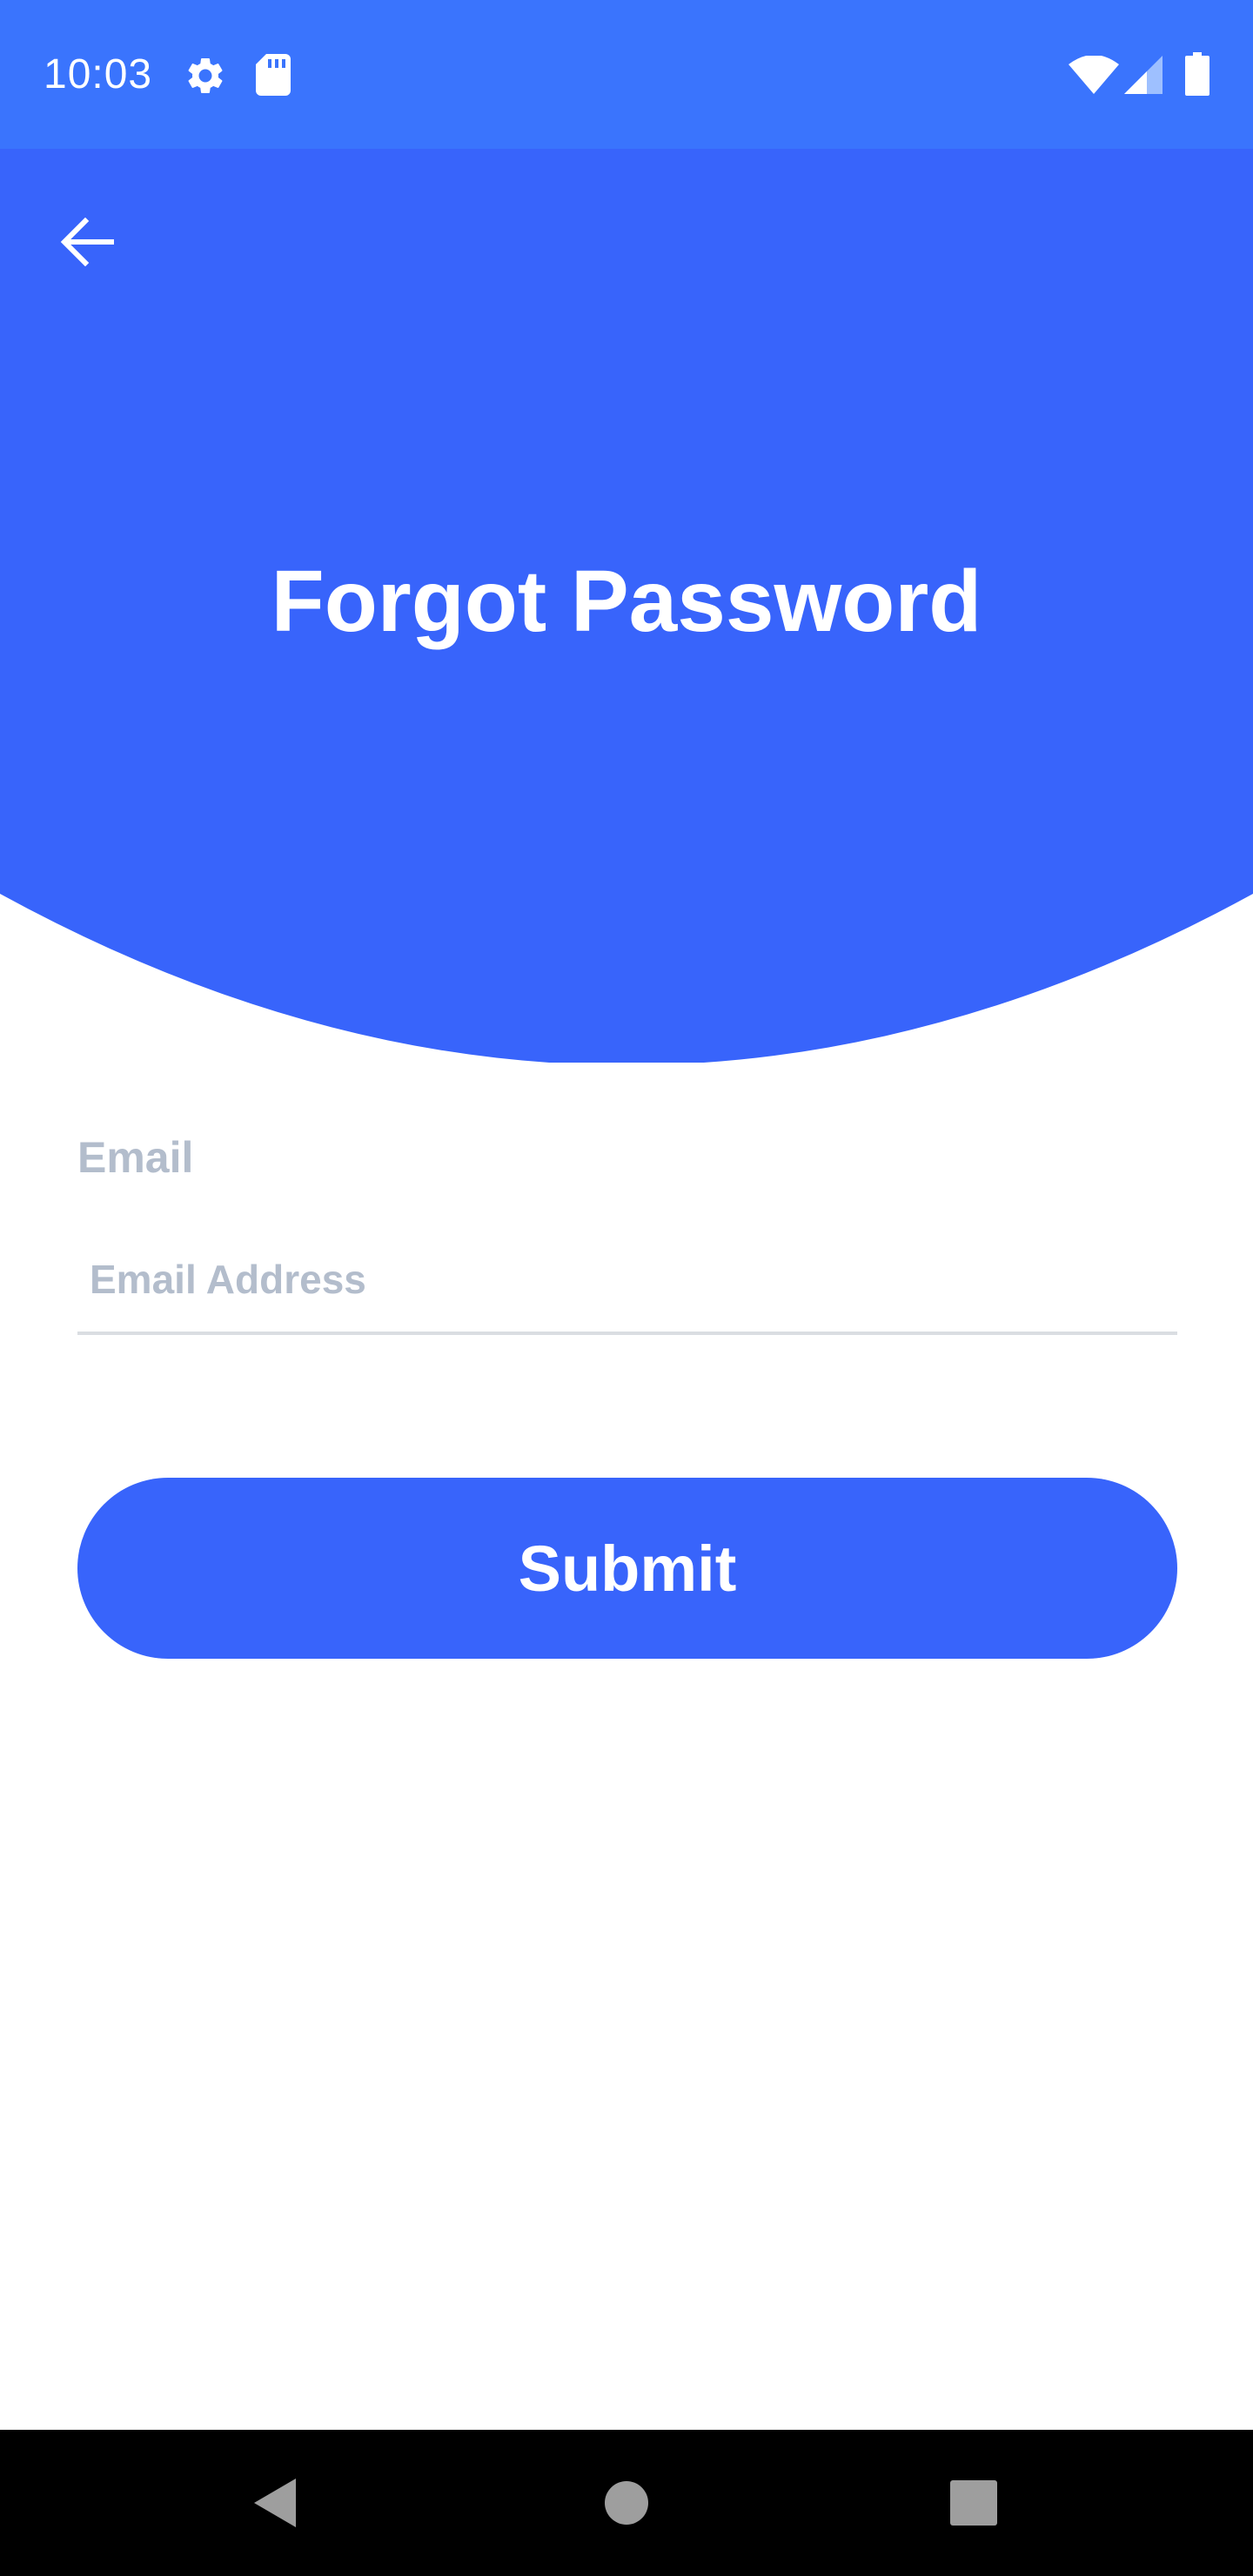 Image resolution: width=1253 pixels, height=2576 pixels. Describe the element at coordinates (626, 601) in the screenshot. I see `page-title: Forgot Password` at that location.